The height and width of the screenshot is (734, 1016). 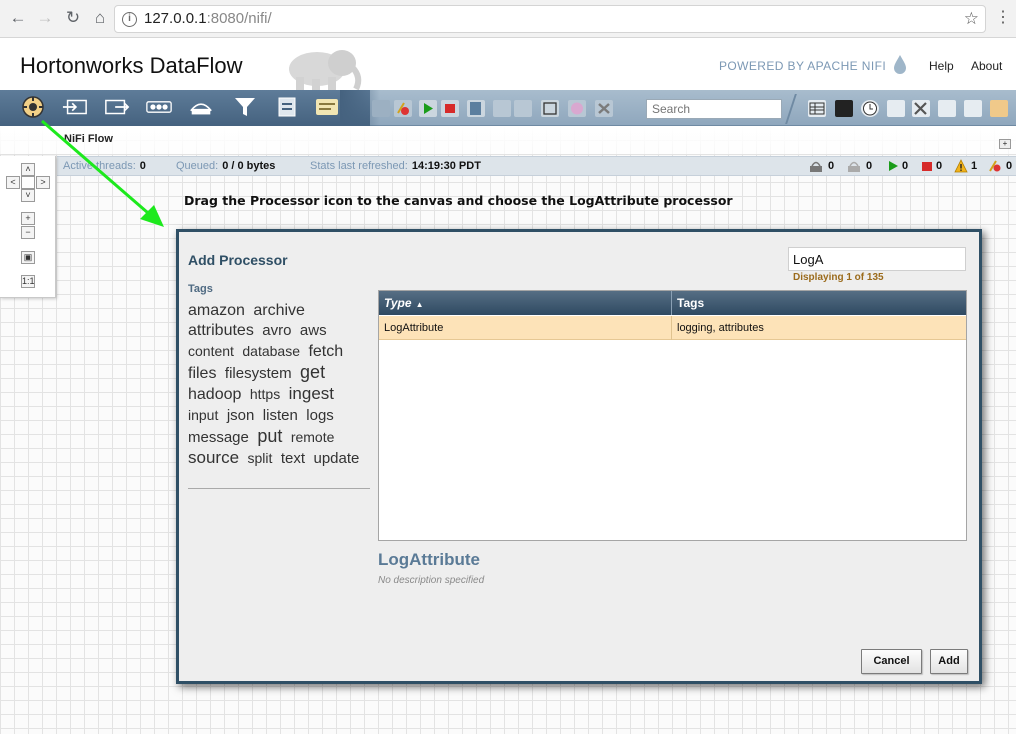 What do you see at coordinates (941, 66) in the screenshot?
I see `help-link: Help` at bounding box center [941, 66].